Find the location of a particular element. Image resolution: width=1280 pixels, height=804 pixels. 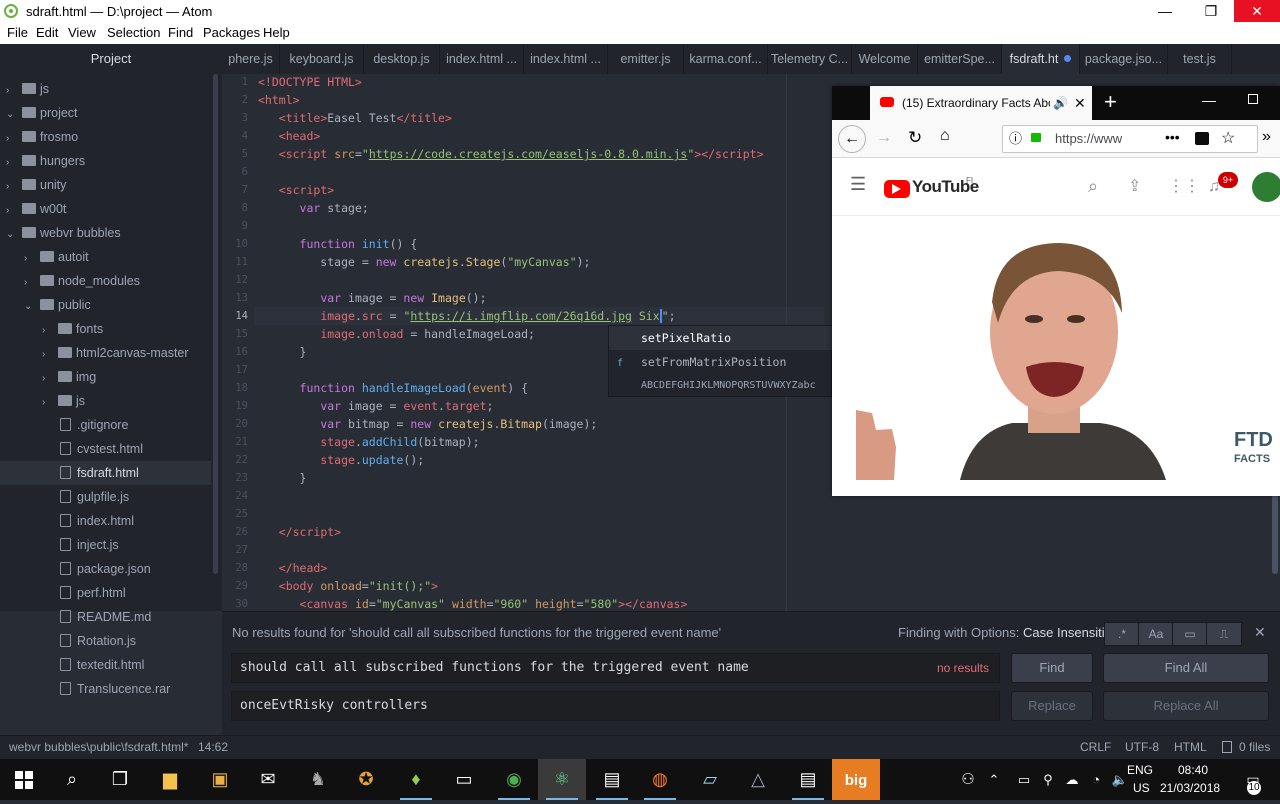

app-icon: ♦ is located at coordinates (416, 779).